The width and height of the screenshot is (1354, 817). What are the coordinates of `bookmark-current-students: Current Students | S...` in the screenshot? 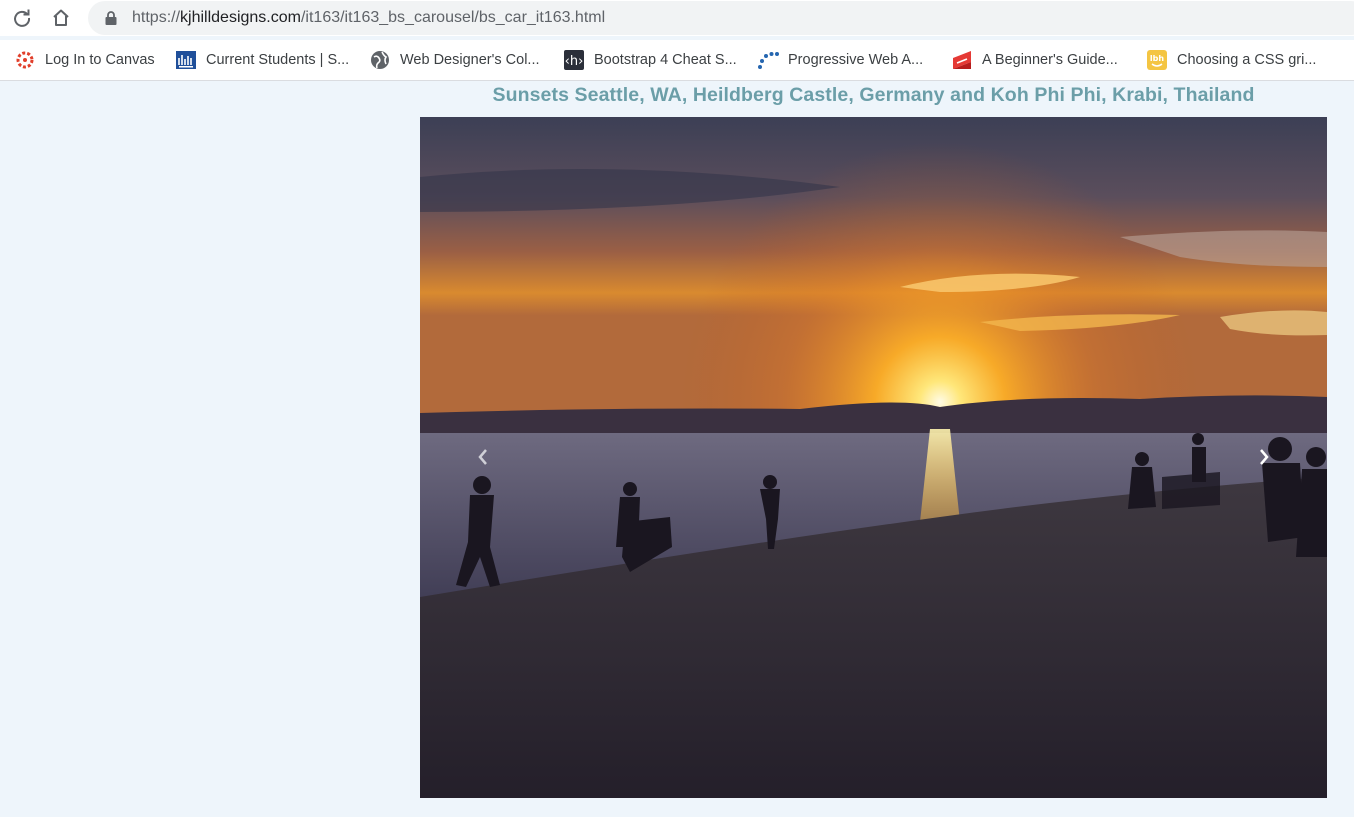 It's located at (262, 60).